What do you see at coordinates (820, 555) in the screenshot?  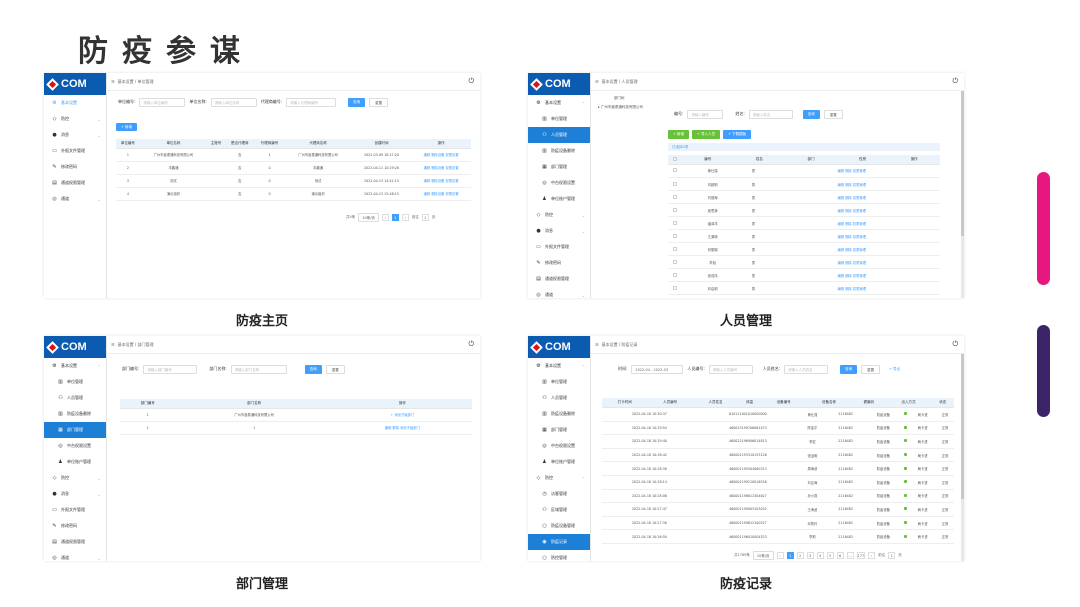 I see `page-button: 4` at bounding box center [820, 555].